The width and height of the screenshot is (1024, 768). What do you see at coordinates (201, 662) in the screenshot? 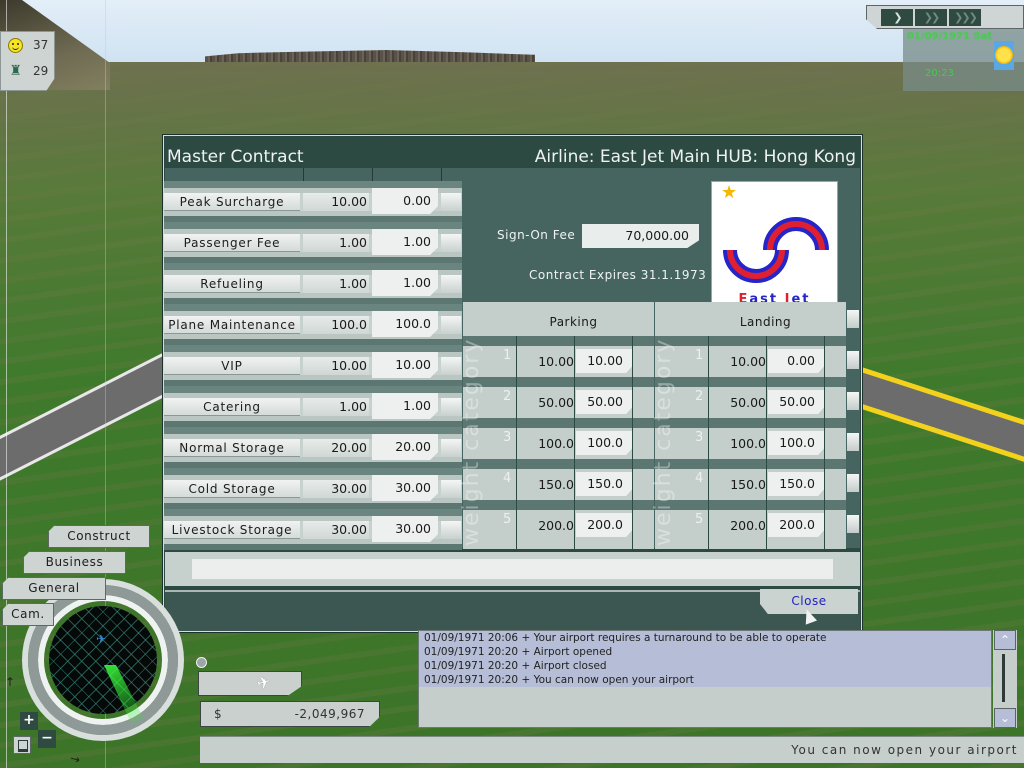
I see `slider-knob` at bounding box center [201, 662].